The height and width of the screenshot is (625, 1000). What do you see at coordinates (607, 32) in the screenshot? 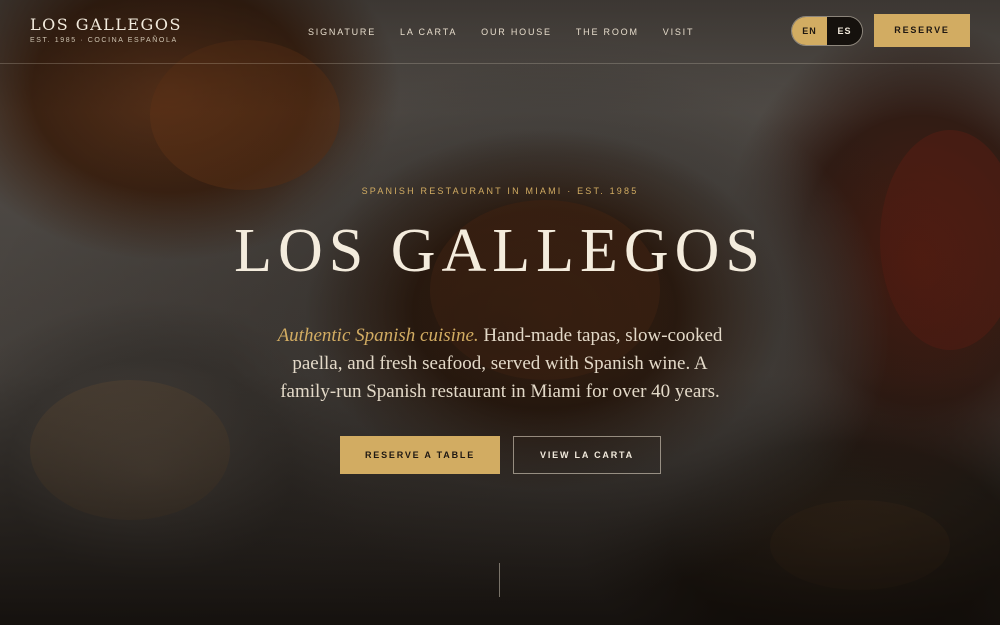
I see `menu-item-the-room: THE ROOM` at bounding box center [607, 32].